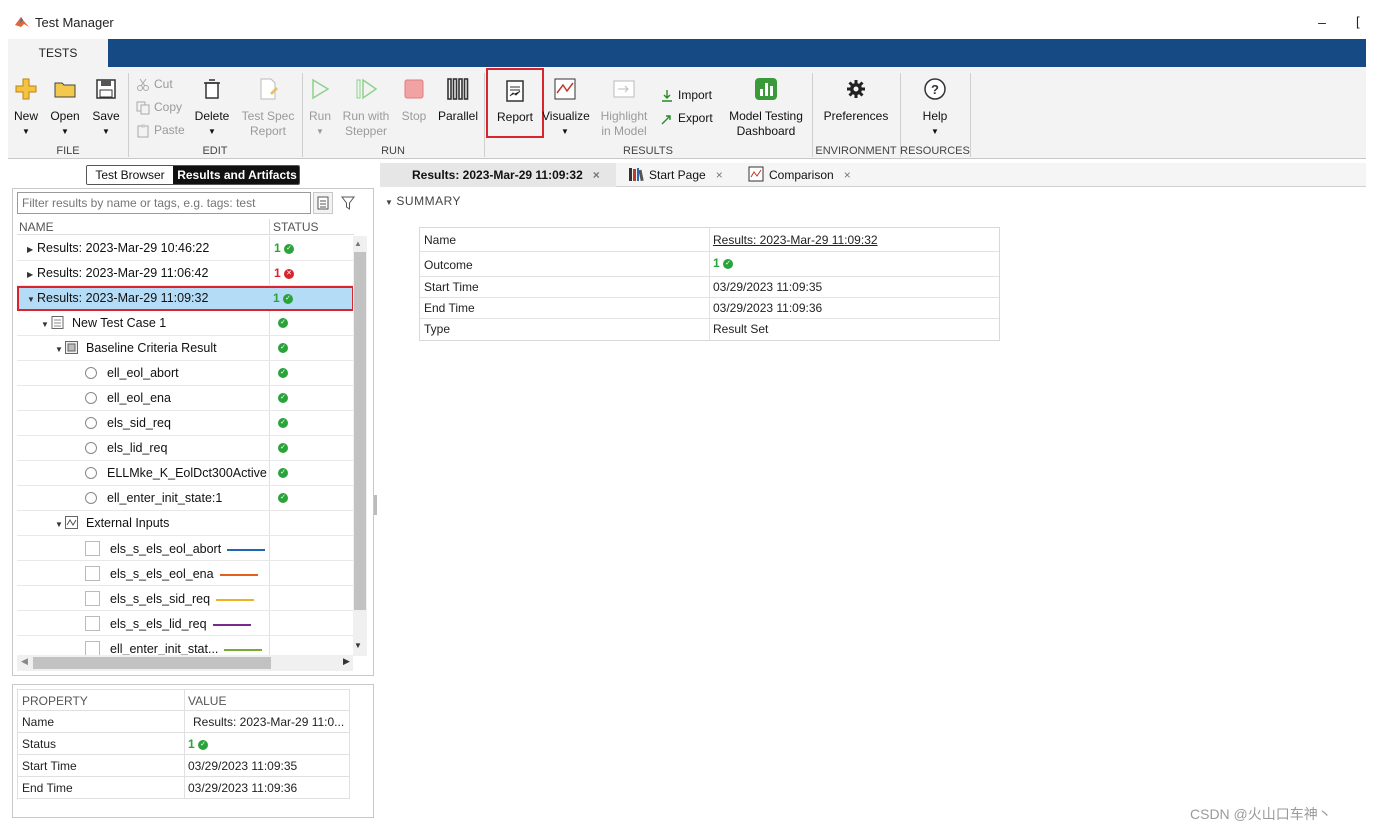 This screenshot has width=1387, height=832. I want to click on filter-icon, so click(348, 203).